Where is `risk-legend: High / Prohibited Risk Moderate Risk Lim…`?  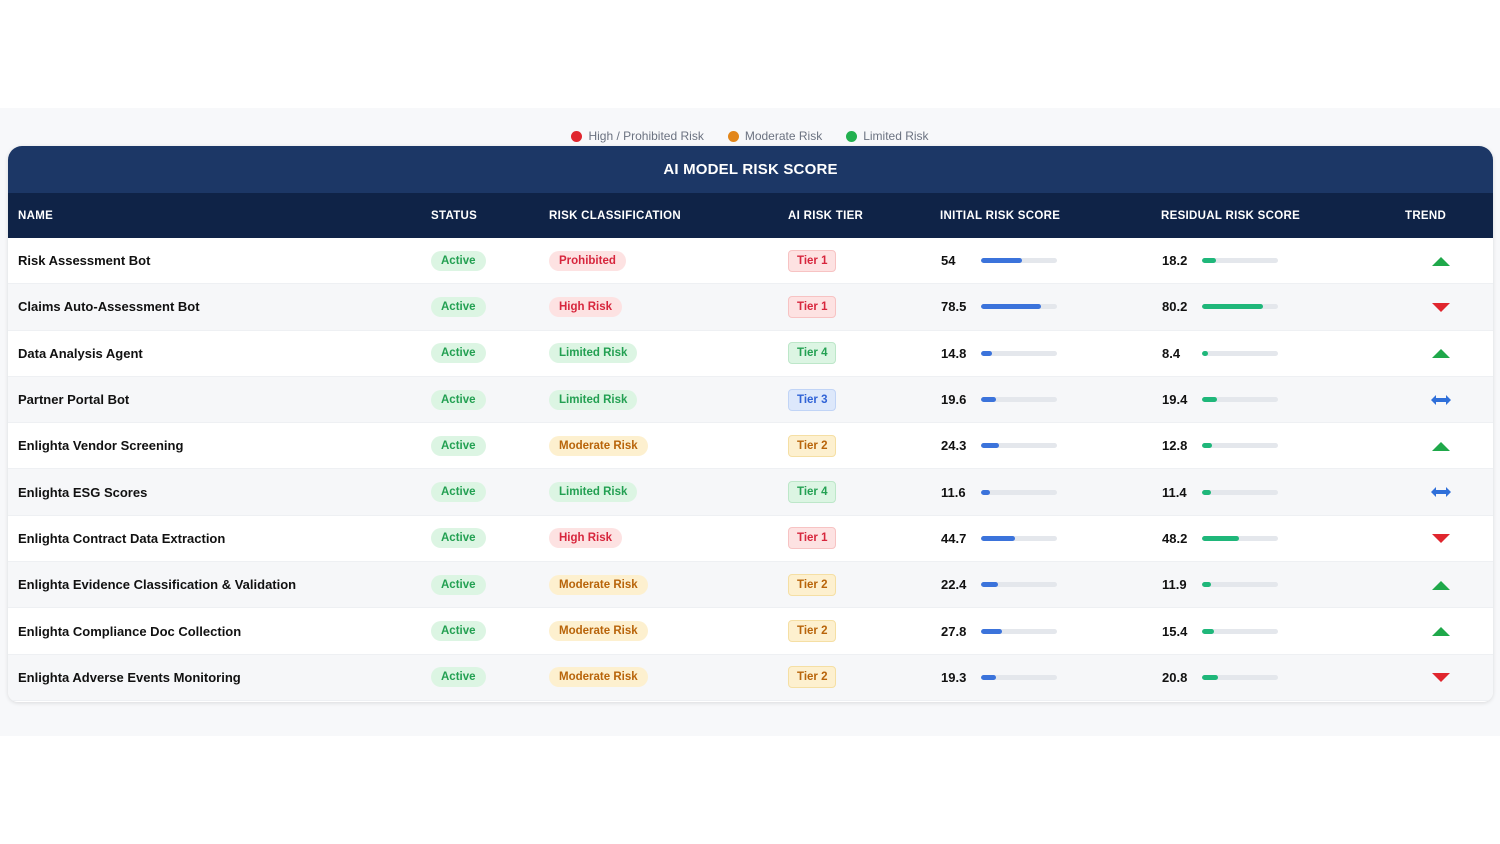 risk-legend: High / Prohibited Risk Moderate Risk Lim… is located at coordinates (750, 136).